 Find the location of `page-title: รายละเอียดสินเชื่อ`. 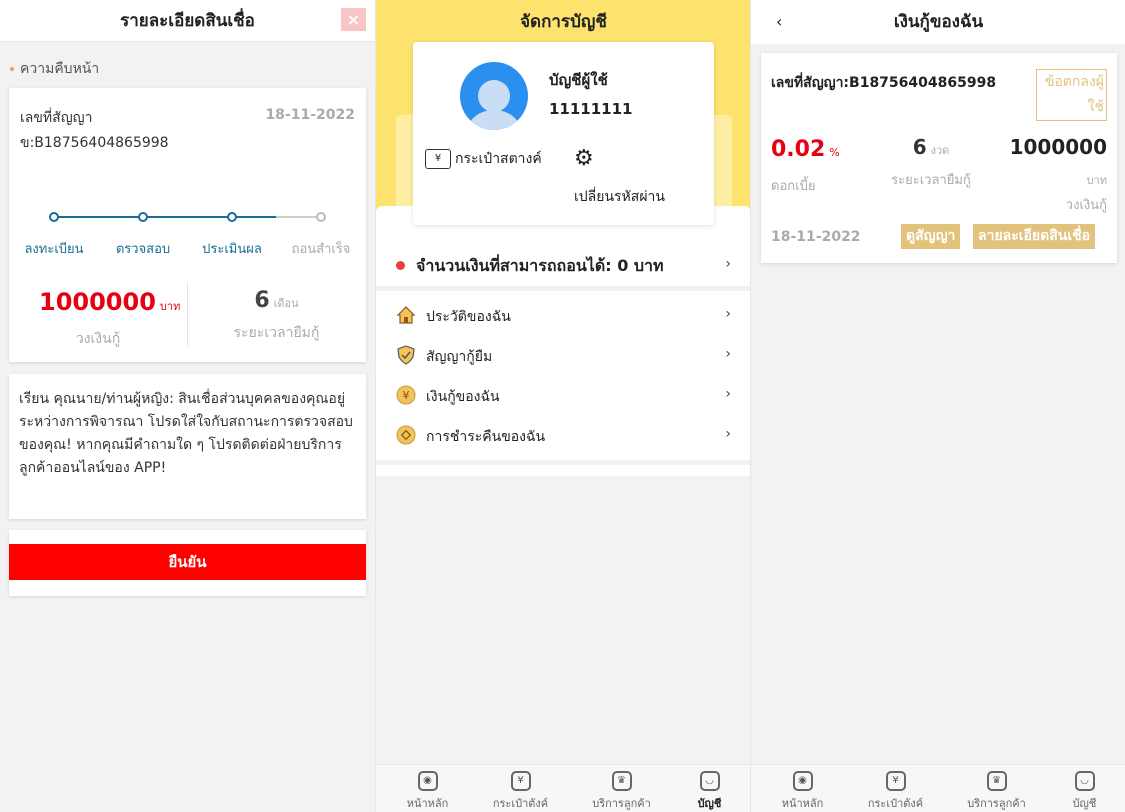

page-title: รายละเอียดสินเชื่อ is located at coordinates (187, 21).